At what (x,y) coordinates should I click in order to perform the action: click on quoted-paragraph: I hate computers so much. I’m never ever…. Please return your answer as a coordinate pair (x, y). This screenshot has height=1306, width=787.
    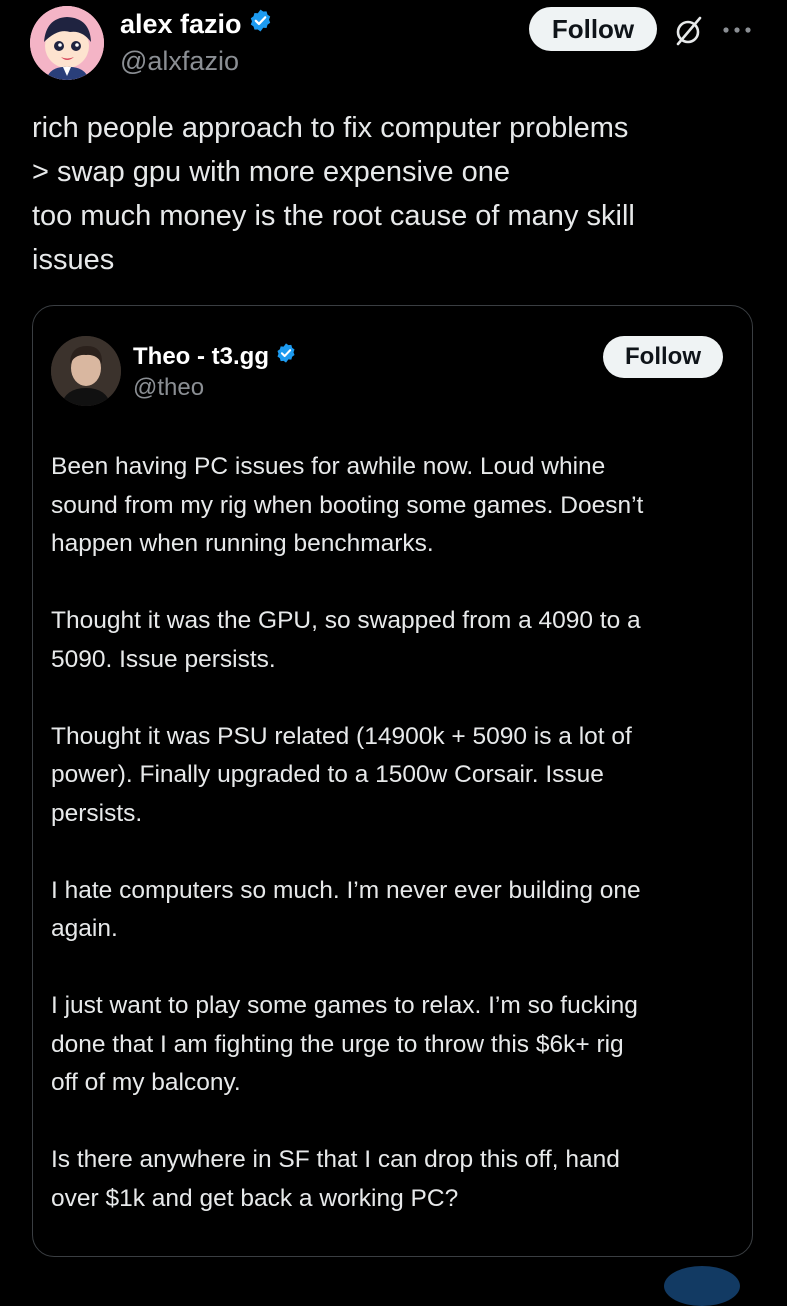
    Looking at the image, I should click on (396, 910).